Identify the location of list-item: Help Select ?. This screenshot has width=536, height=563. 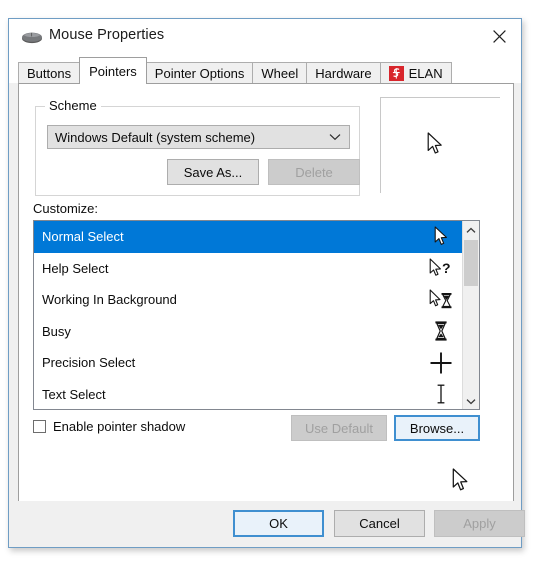
(248, 269).